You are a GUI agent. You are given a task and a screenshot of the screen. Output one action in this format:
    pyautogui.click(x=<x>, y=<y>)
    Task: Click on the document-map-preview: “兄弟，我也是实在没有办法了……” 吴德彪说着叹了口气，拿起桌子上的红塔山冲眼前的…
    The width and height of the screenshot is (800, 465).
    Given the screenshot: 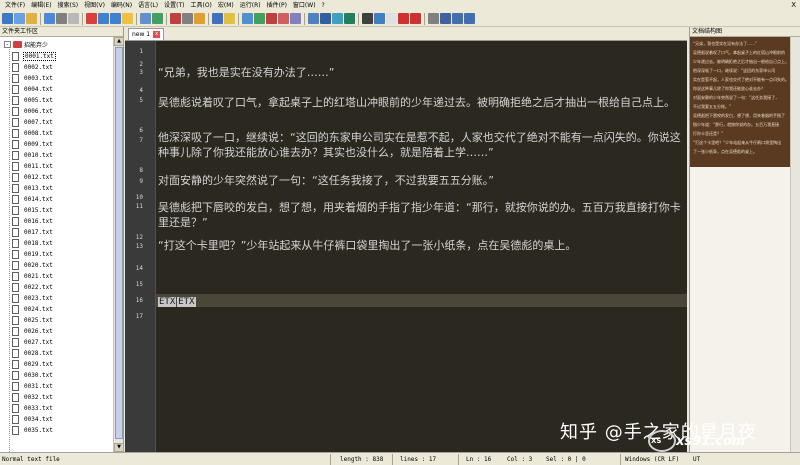 What is the action you would take?
    pyautogui.click(x=740, y=102)
    